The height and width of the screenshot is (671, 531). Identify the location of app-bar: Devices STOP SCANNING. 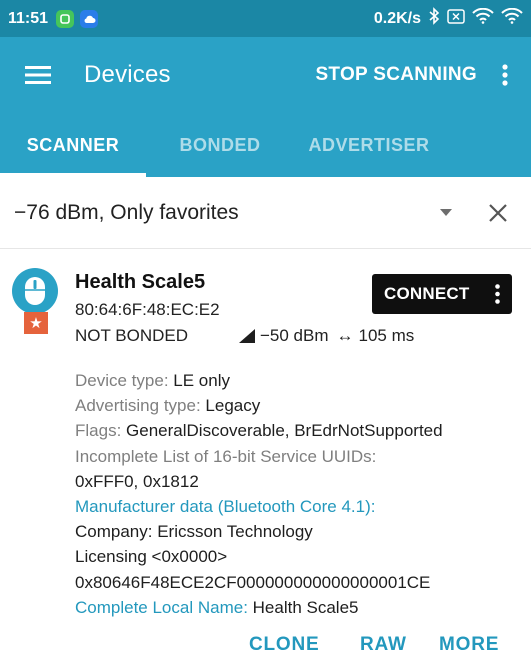
(265, 75).